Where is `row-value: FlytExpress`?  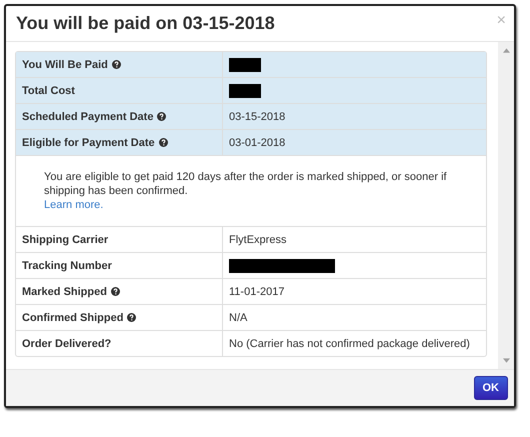
row-value: FlytExpress is located at coordinates (257, 240).